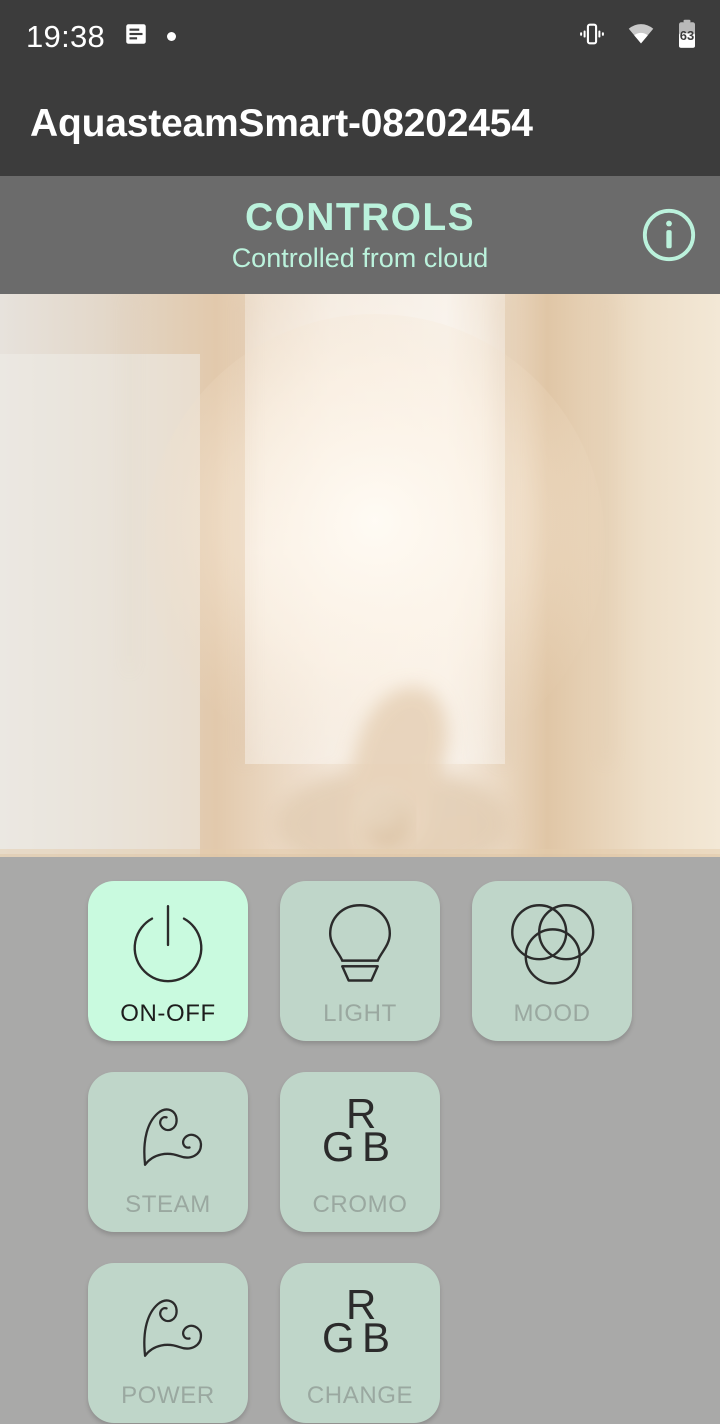 The image size is (720, 1424). What do you see at coordinates (552, 945) in the screenshot?
I see `venn-icon` at bounding box center [552, 945].